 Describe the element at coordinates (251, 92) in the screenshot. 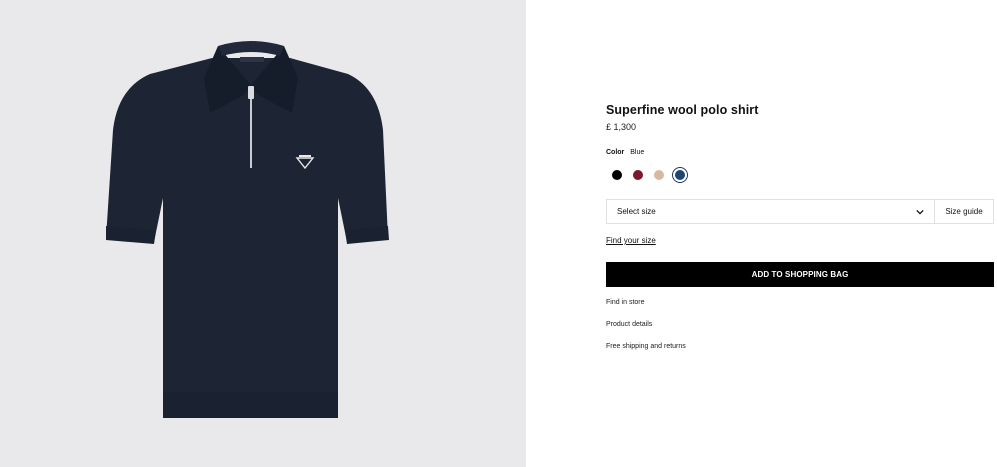

I see `zipper-pull` at that location.